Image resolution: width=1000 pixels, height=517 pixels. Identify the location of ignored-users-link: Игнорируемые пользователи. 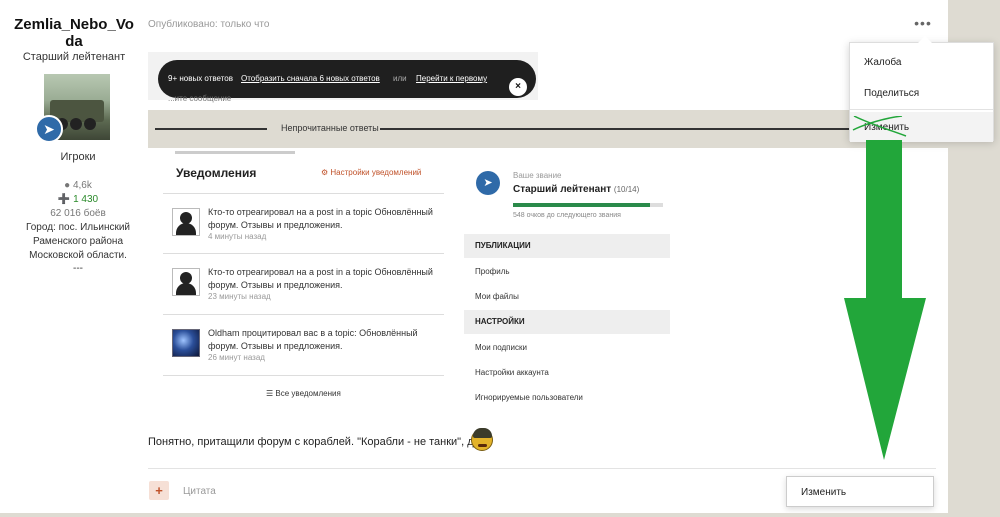
(529, 397).